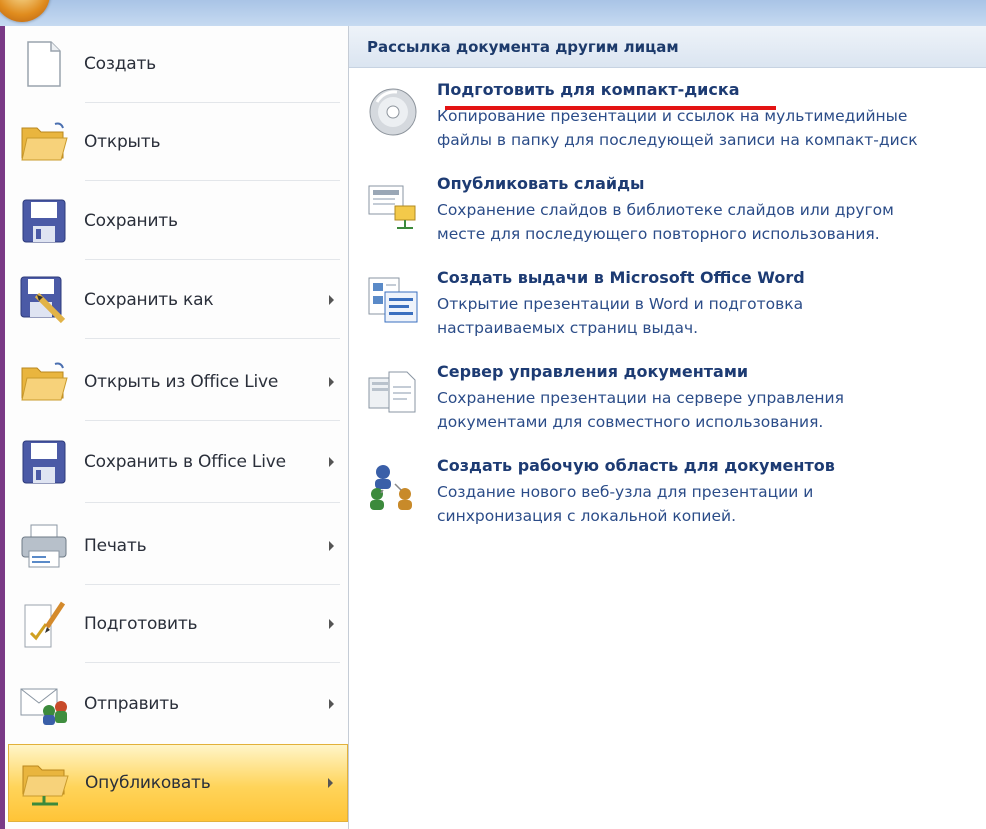 Image resolution: width=986 pixels, height=829 pixels. Describe the element at coordinates (185, 462) in the screenshot. I see `menu-item-label: Сохранить в Office Live` at that location.